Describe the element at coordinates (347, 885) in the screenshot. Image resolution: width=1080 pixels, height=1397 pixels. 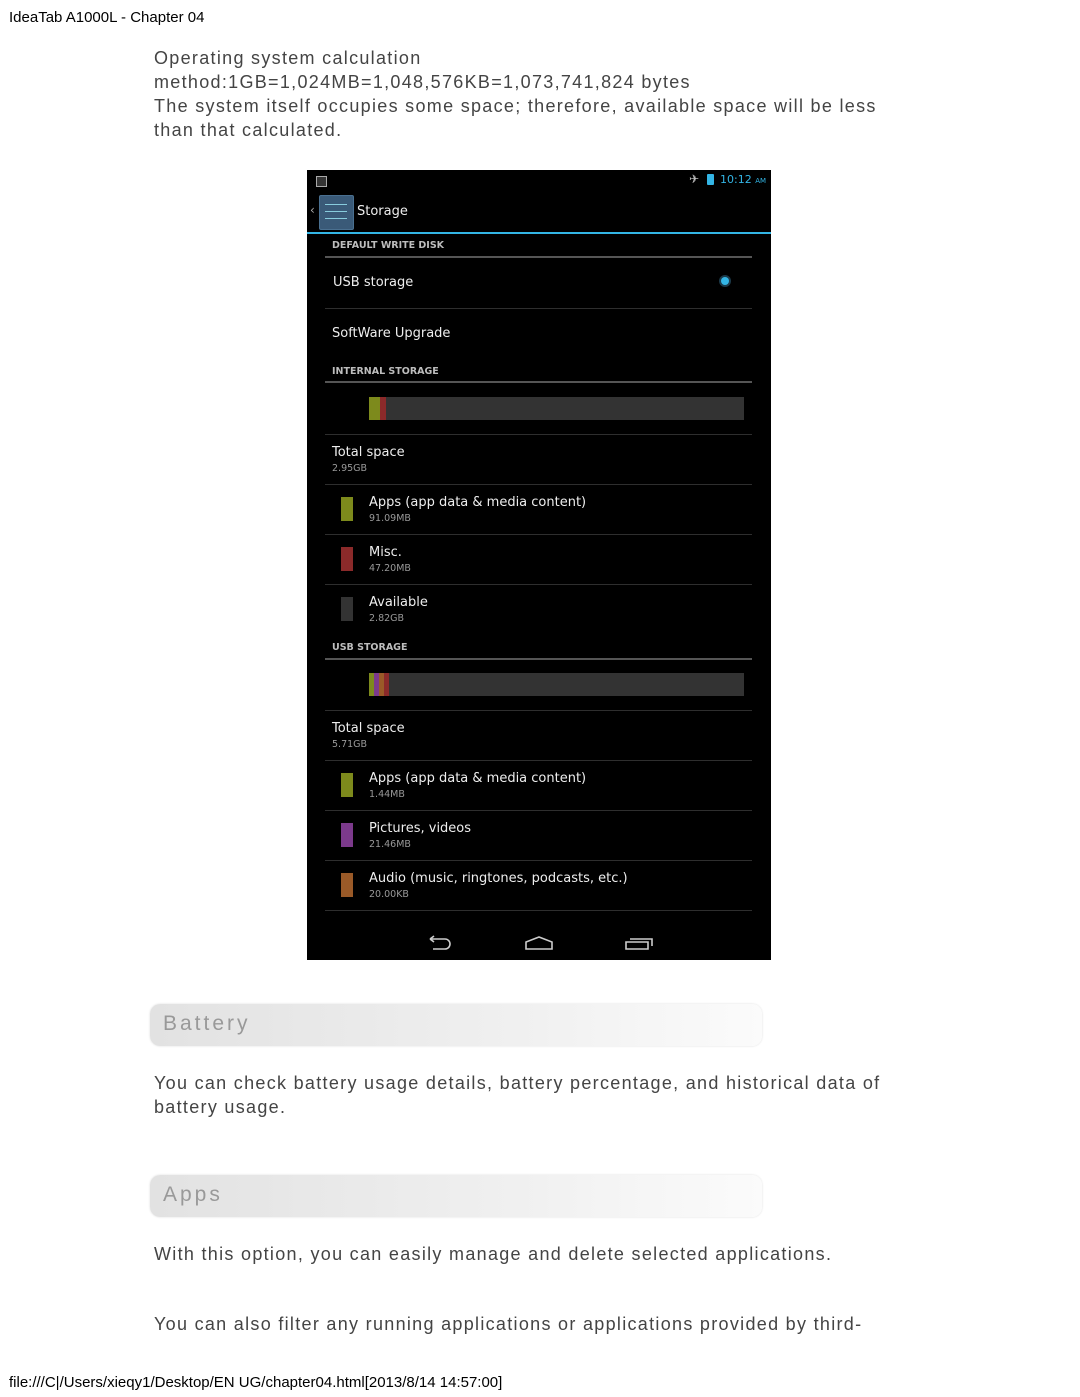
I see `audio-color-swatch` at that location.